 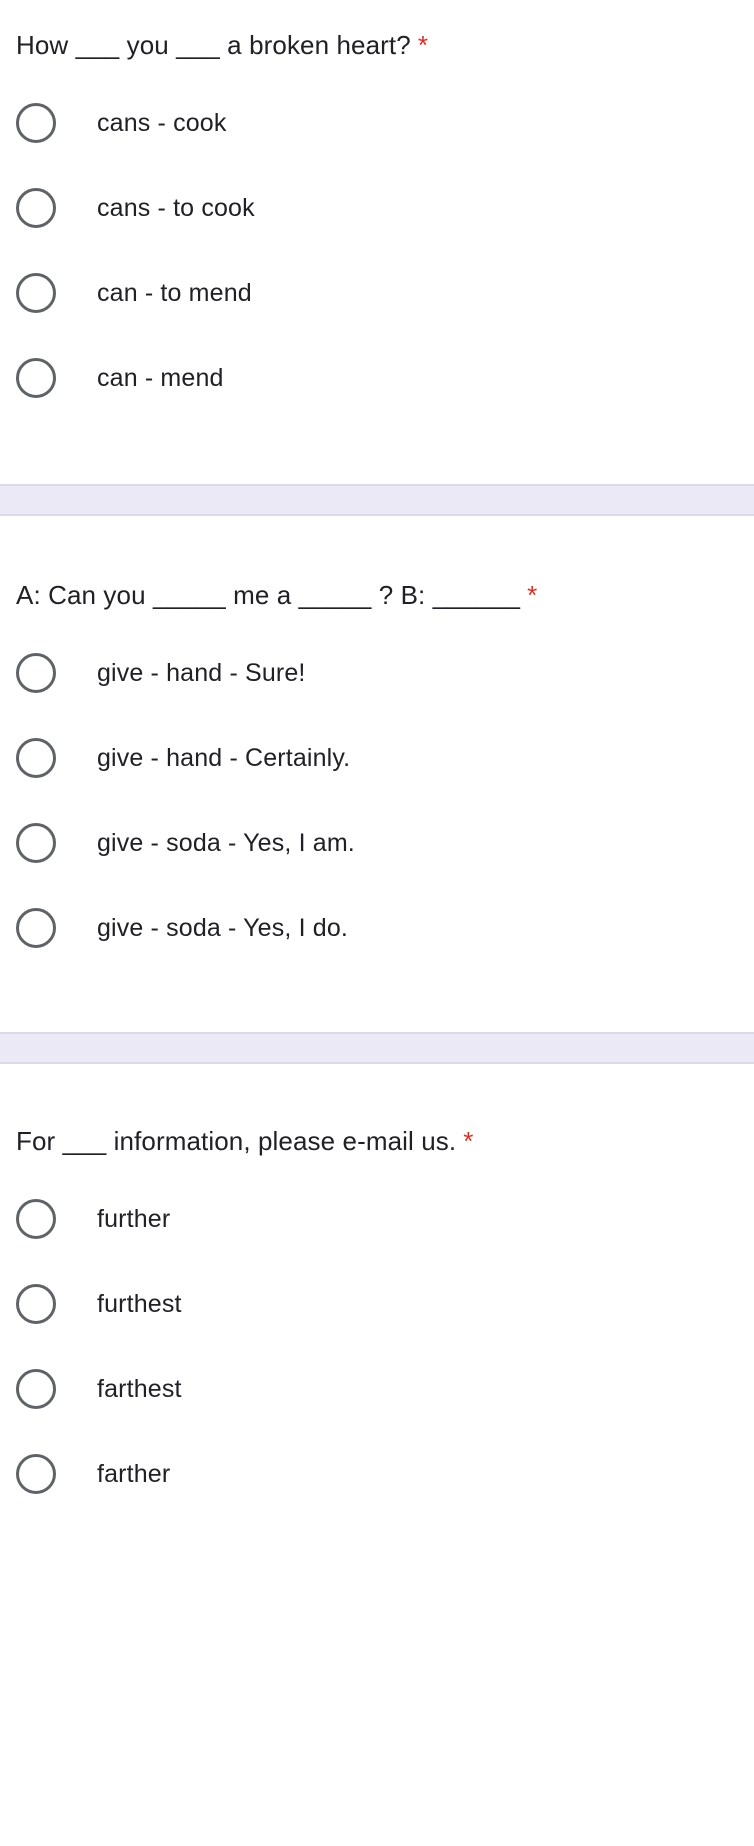 What do you see at coordinates (377, 927) in the screenshot?
I see `question-2-option-4: give - soda - Yes, I do.` at bounding box center [377, 927].